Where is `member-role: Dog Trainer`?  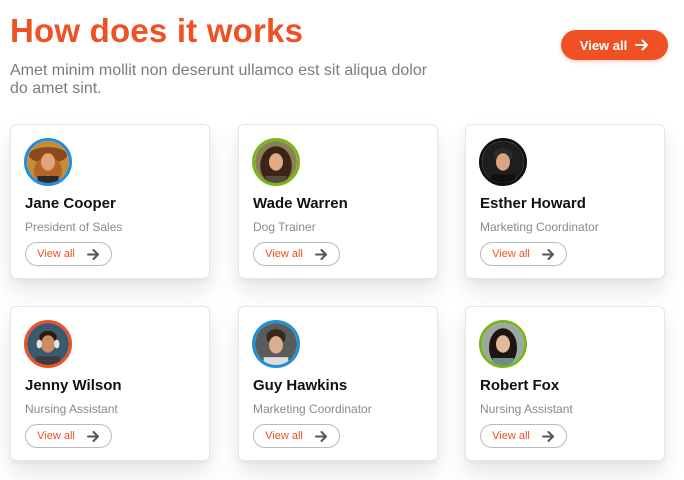 member-role: Dog Trainer is located at coordinates (284, 227).